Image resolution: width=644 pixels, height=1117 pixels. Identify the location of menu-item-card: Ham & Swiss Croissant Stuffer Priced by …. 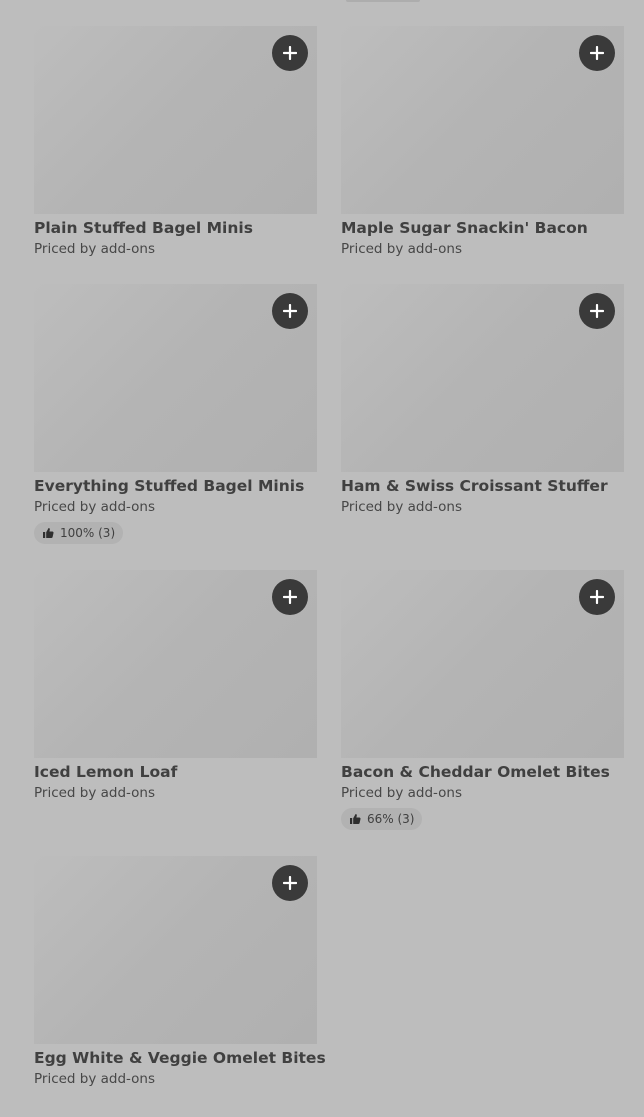
(482, 400).